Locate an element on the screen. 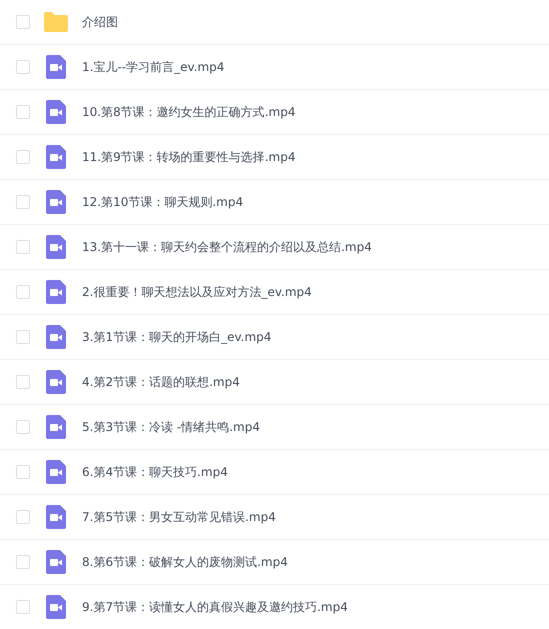 The height and width of the screenshot is (629, 549). file-row: 5.第3节课：冷读 -情绪共鸣.mp4 is located at coordinates (274, 427).